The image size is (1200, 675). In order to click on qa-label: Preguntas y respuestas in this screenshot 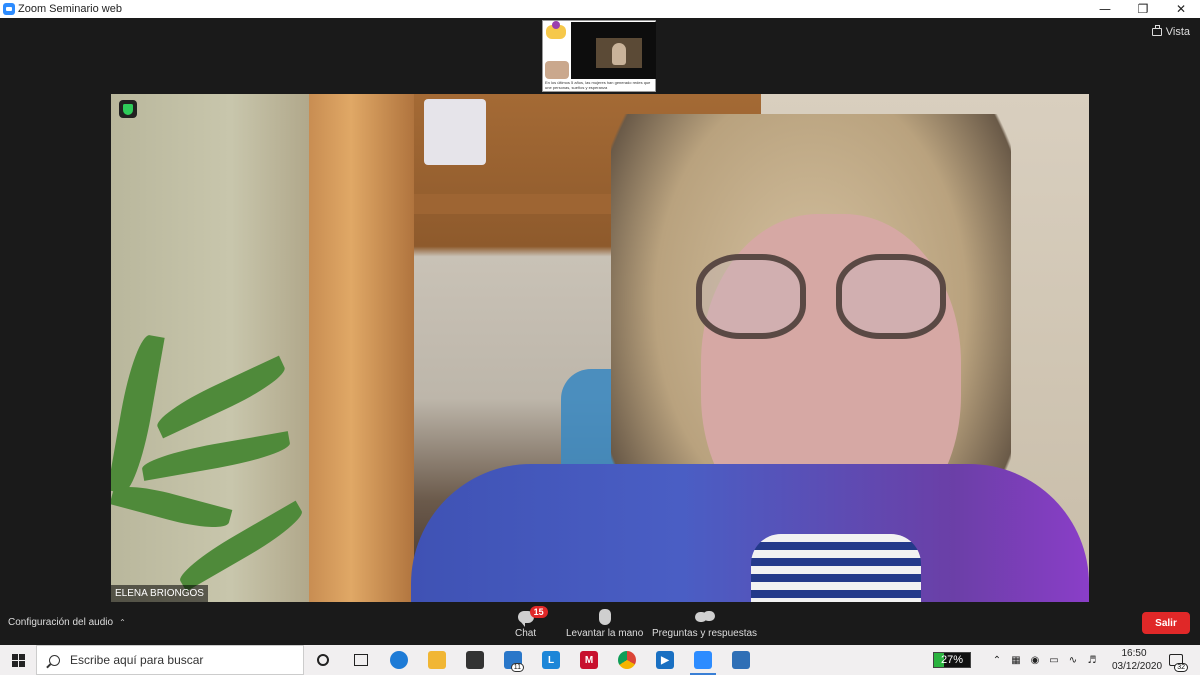, I will do `click(705, 633)`.